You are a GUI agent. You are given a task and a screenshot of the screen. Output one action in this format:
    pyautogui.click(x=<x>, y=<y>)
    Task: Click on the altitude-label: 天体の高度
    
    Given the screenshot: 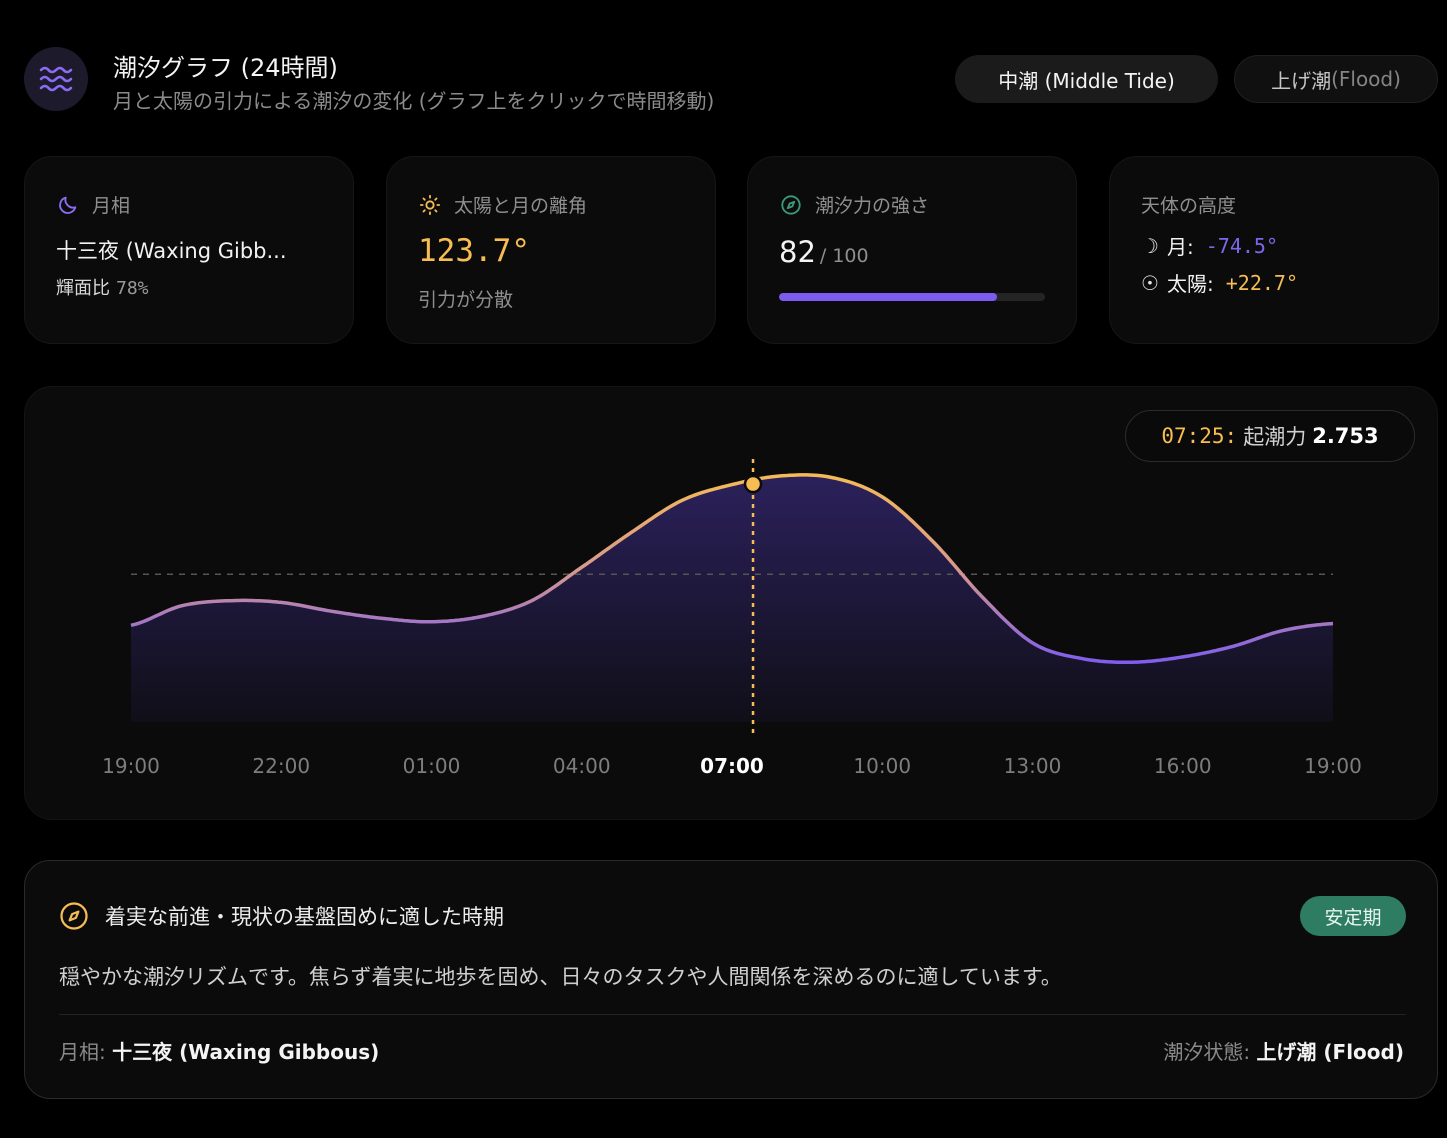 What is the action you would take?
    pyautogui.click(x=1189, y=206)
    